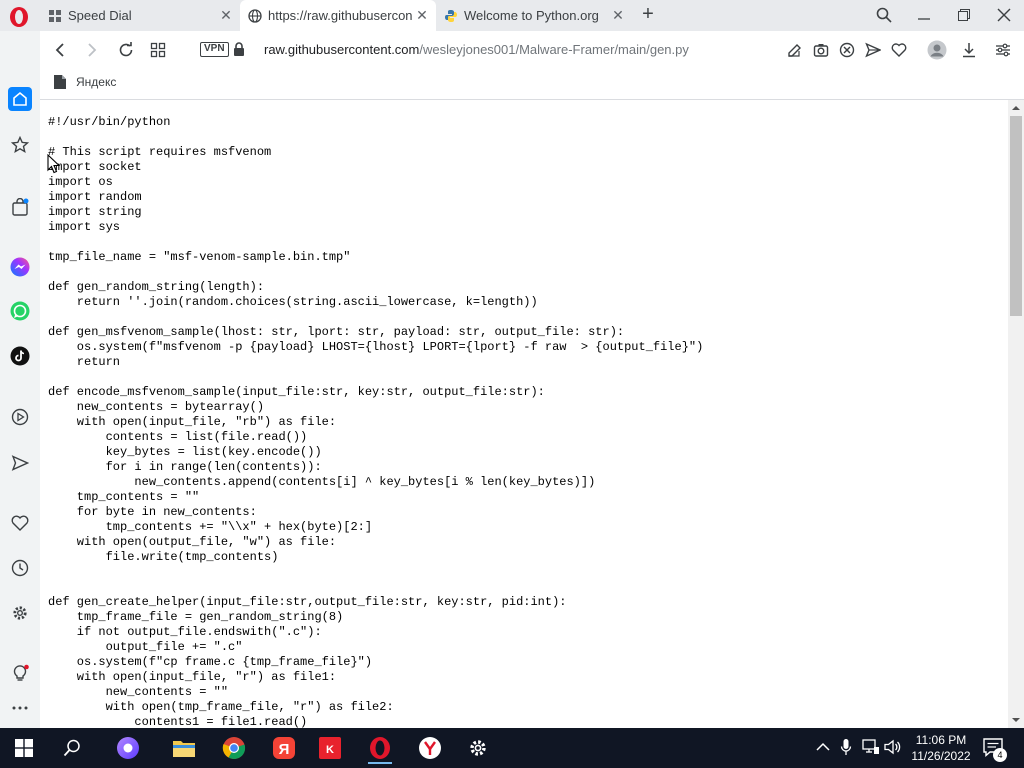 Image resolution: width=1024 pixels, height=768 pixels. I want to click on start-button, so click(24, 748).